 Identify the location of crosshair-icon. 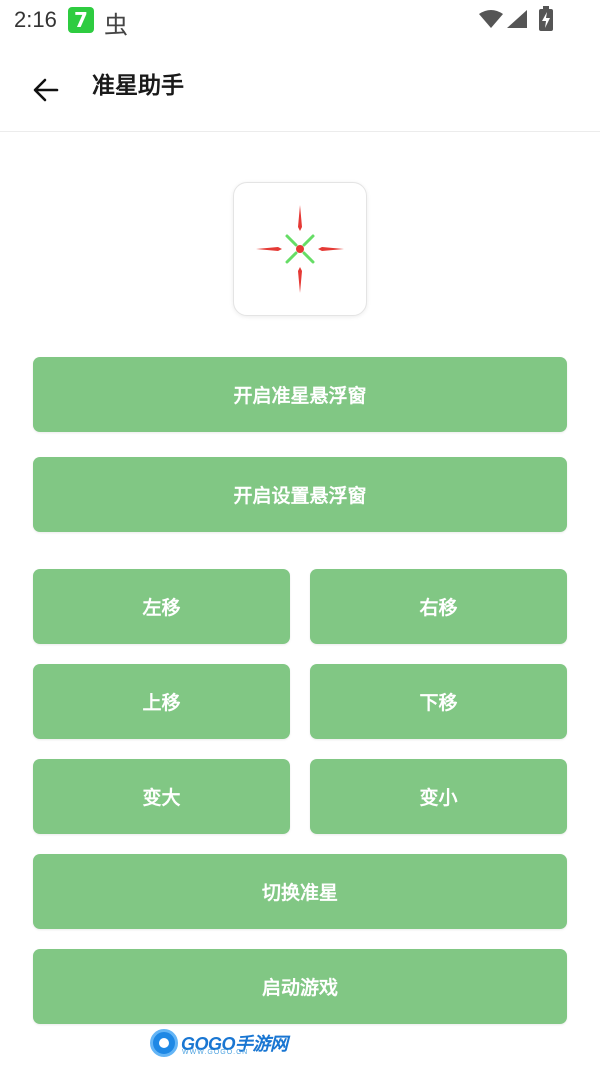
(300, 249).